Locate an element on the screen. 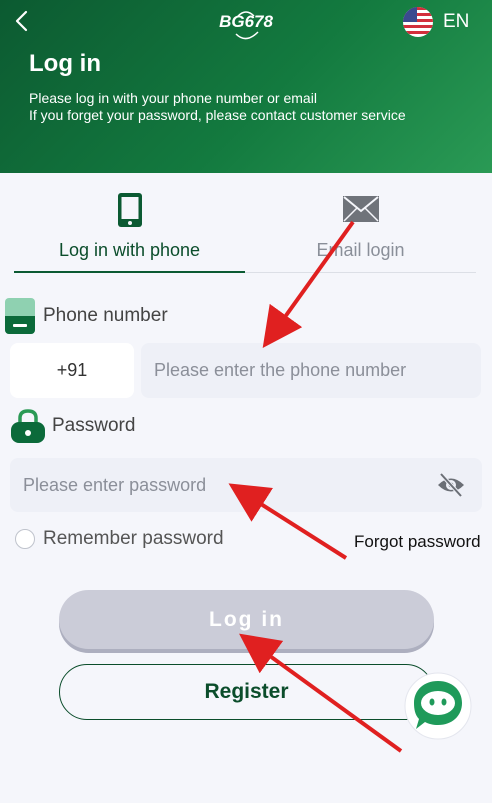  password-label: Password is located at coordinates (94, 425).